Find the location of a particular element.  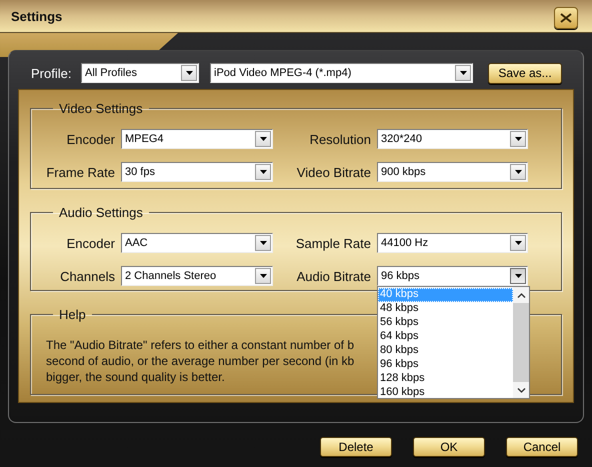

dropdown-option: 80 kbps is located at coordinates (445, 351).